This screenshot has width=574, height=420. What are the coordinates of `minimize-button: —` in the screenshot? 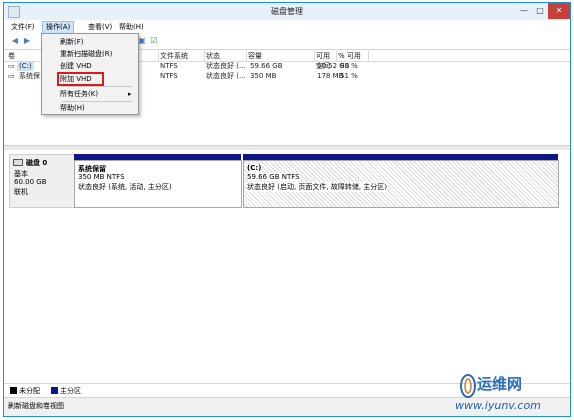 It's located at (524, 11).